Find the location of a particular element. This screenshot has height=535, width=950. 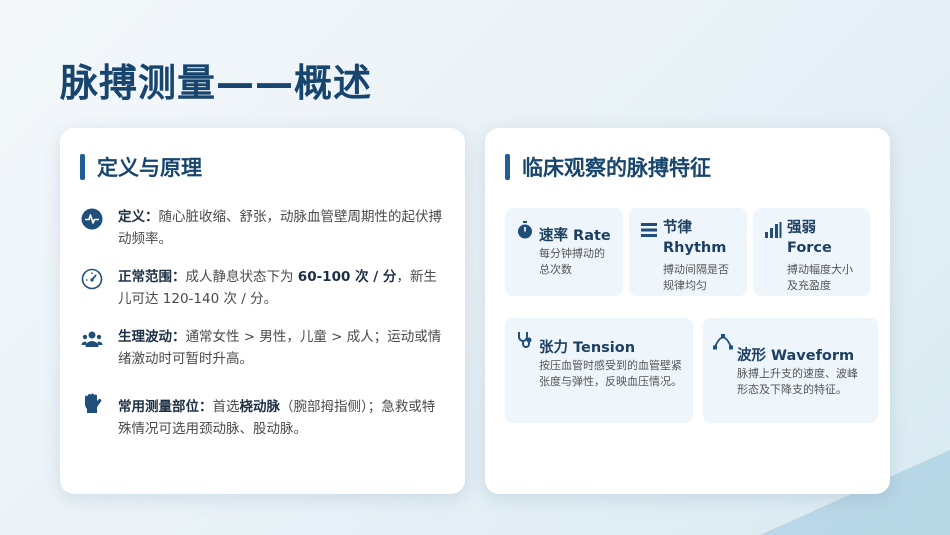

measurement-site-highlight: 桡动脉 is located at coordinates (260, 407).